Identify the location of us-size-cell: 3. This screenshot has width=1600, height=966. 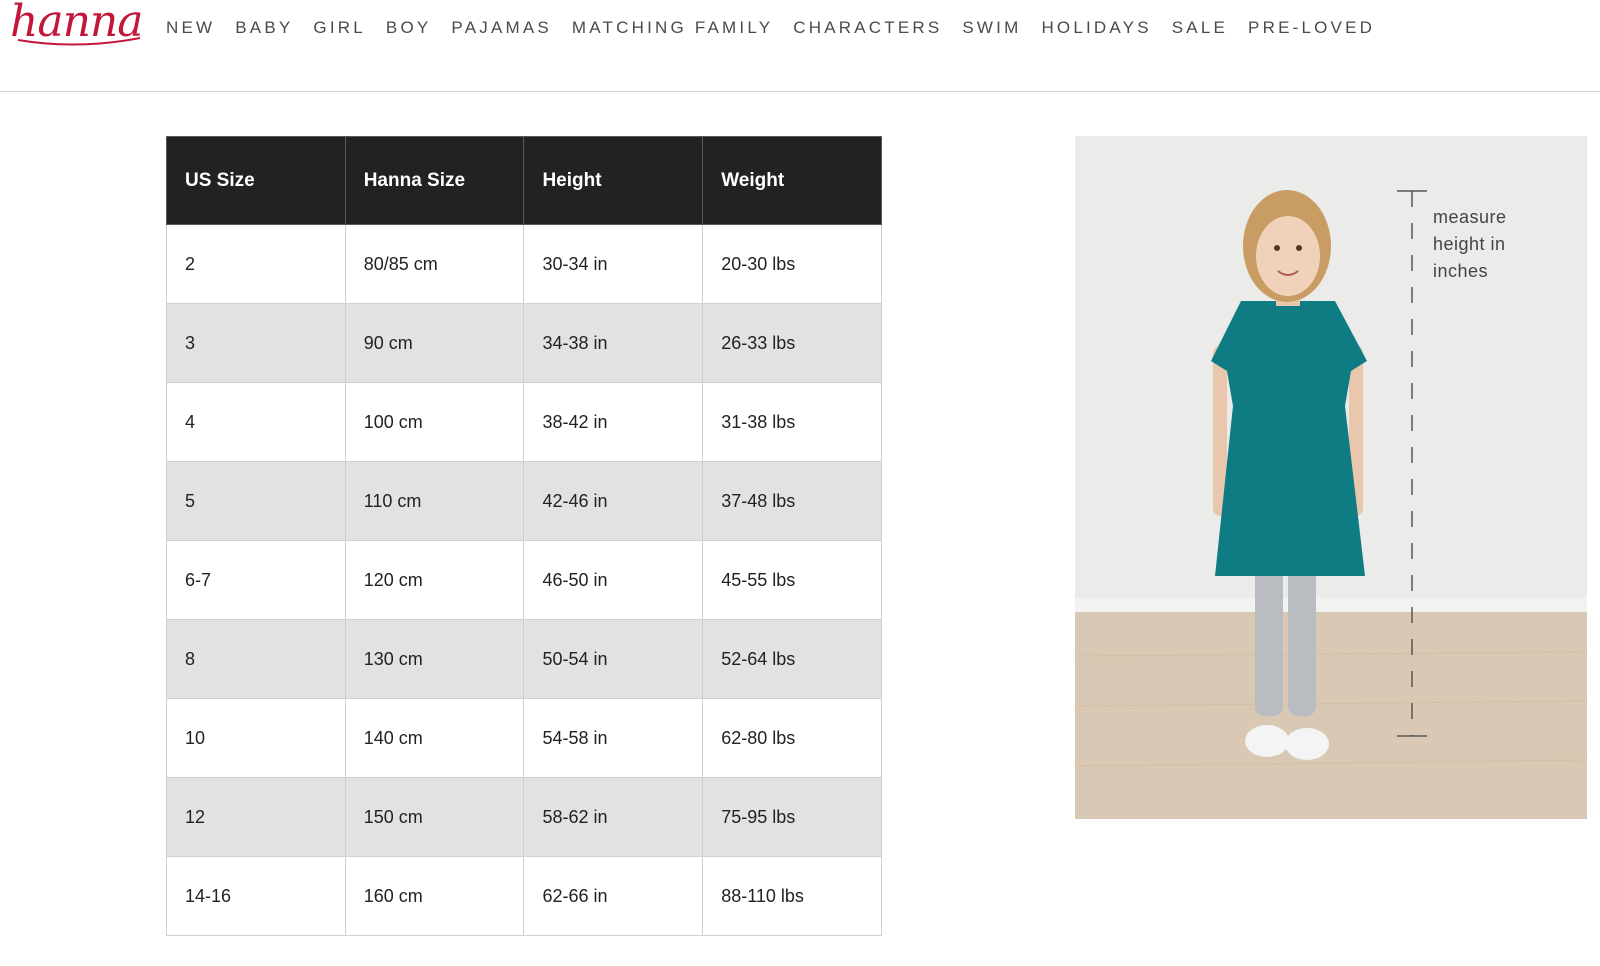
(256, 343).